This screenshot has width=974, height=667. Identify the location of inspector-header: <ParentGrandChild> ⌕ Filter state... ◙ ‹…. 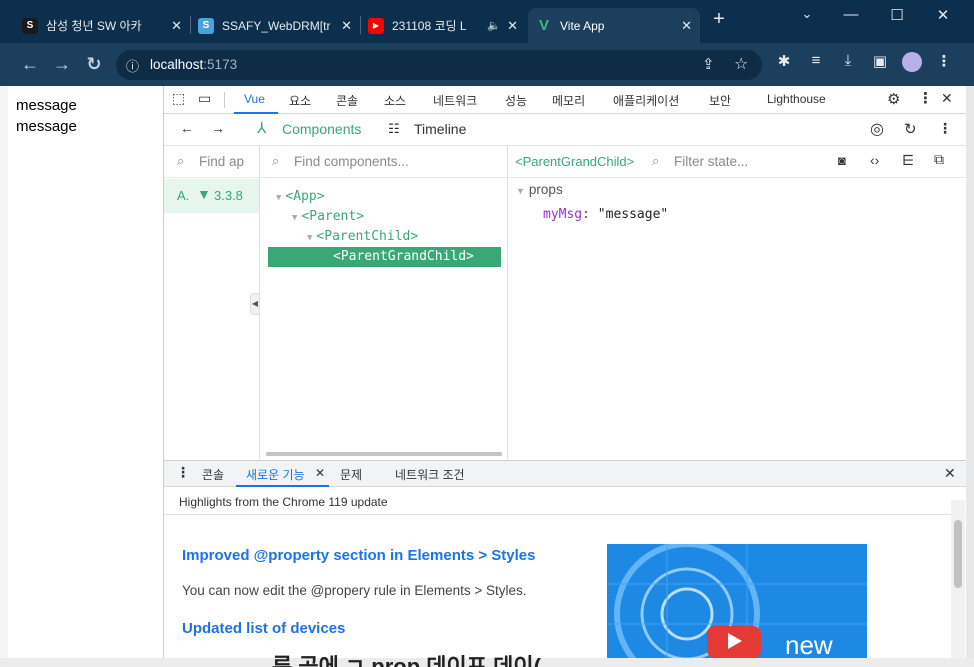
(737, 162).